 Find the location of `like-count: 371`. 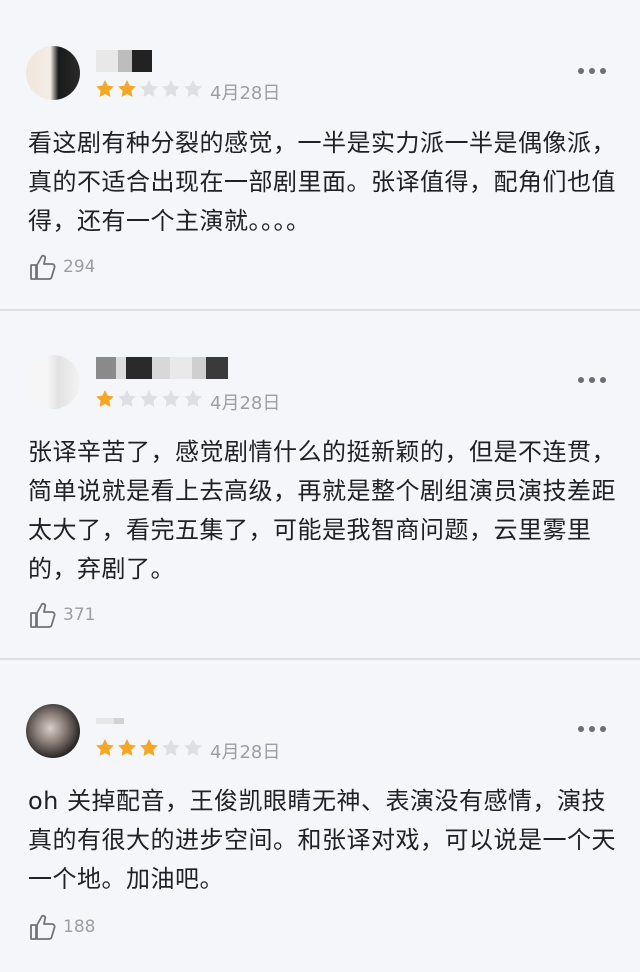

like-count: 371 is located at coordinates (79, 615).